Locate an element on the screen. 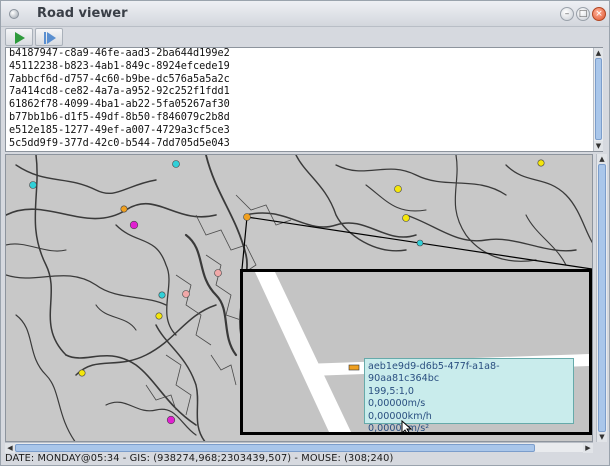  minimize-button: – is located at coordinates (567, 14).